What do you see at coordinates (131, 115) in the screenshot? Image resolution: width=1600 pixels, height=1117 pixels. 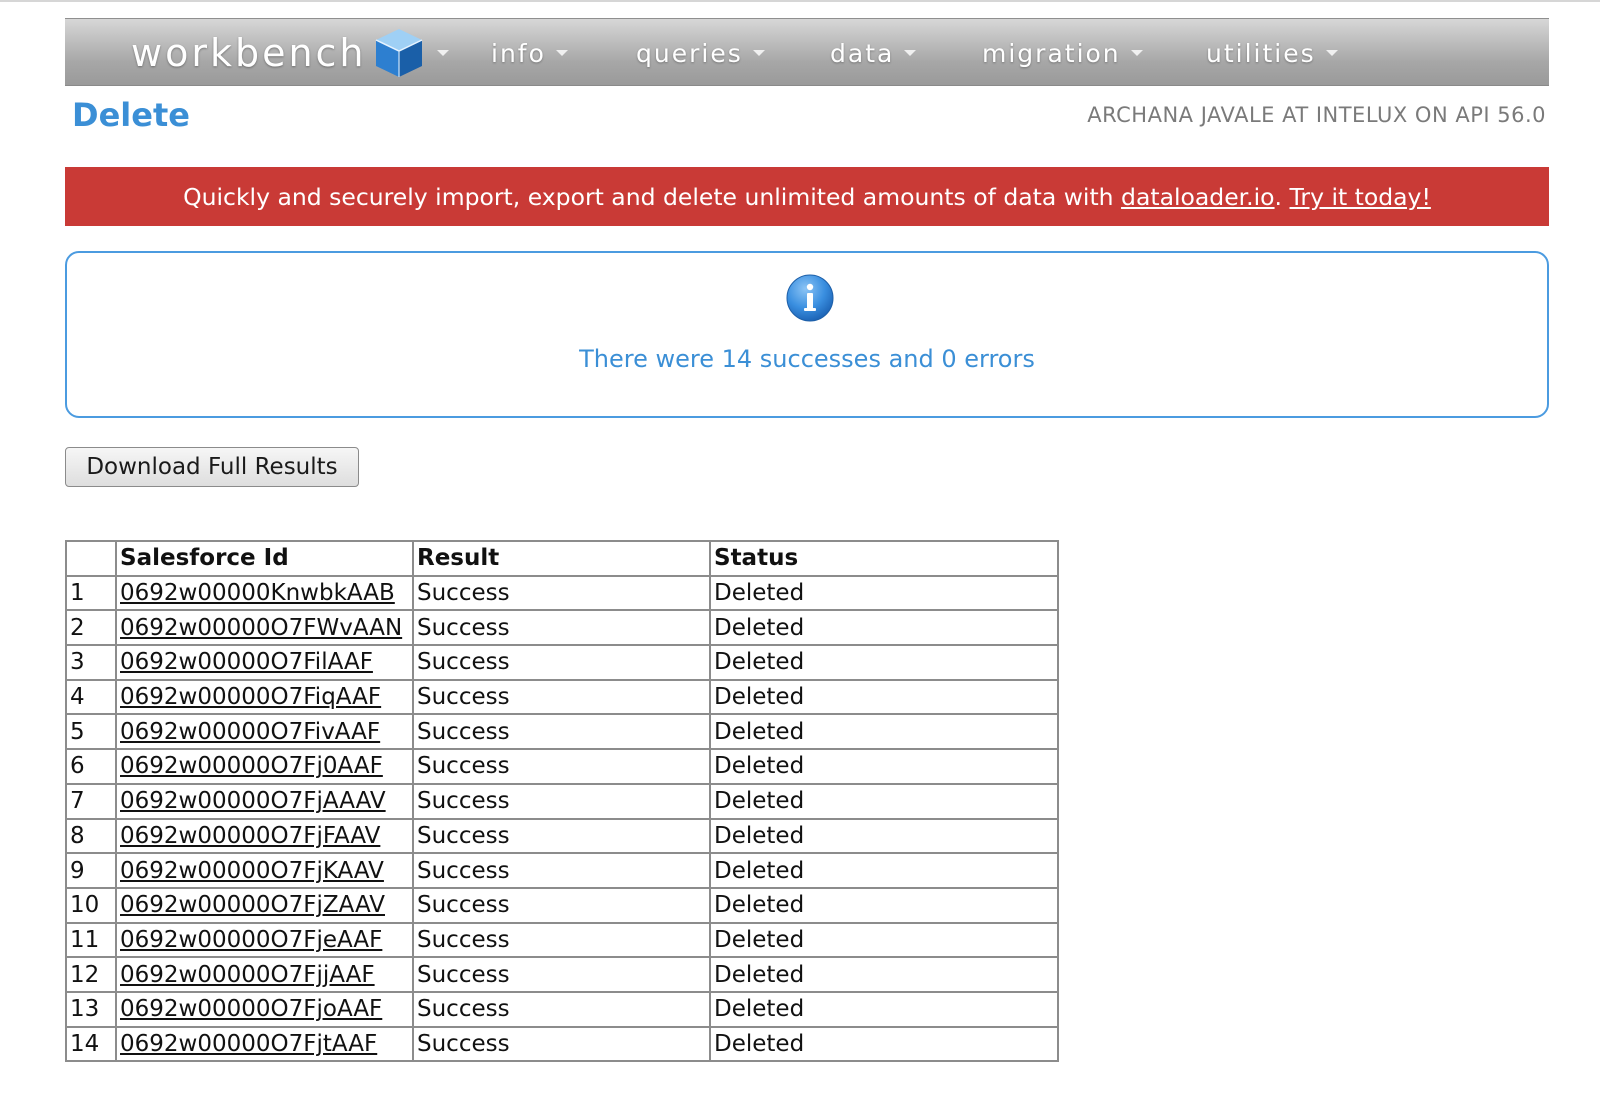 I see `page-title: Delete` at bounding box center [131, 115].